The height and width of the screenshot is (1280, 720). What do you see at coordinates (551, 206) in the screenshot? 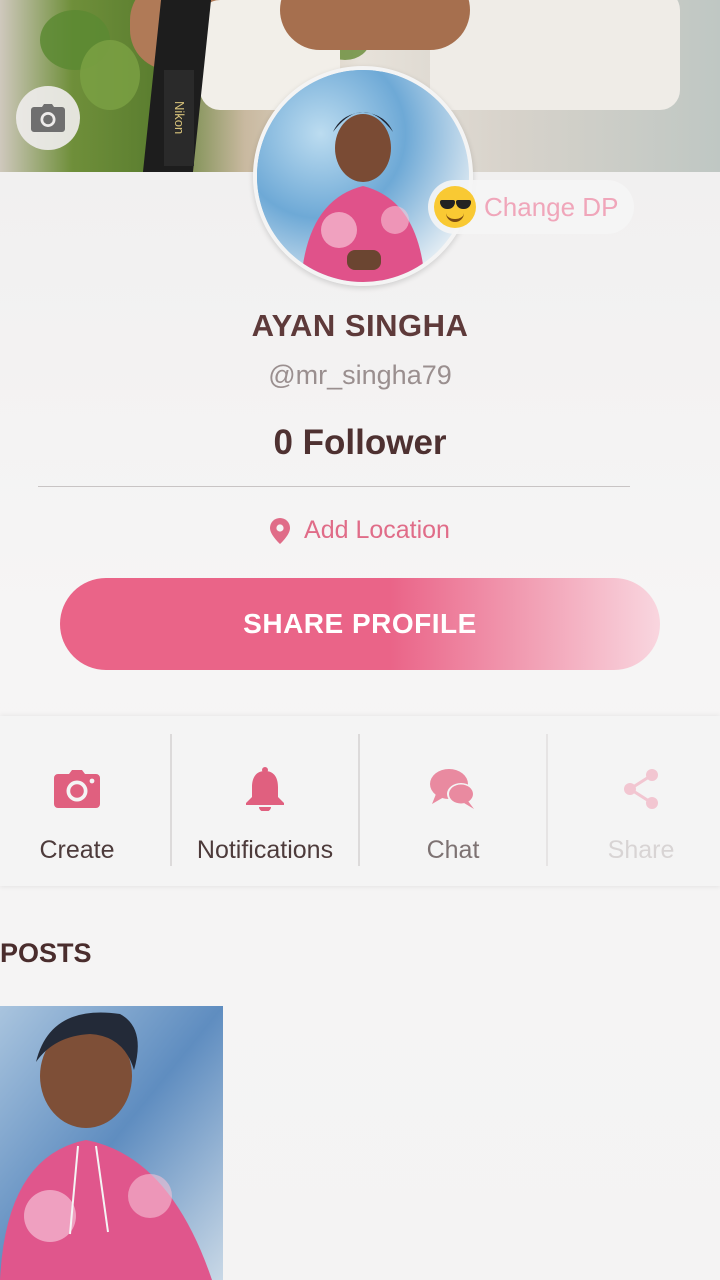
I see `change-dp-label: Change DP` at bounding box center [551, 206].